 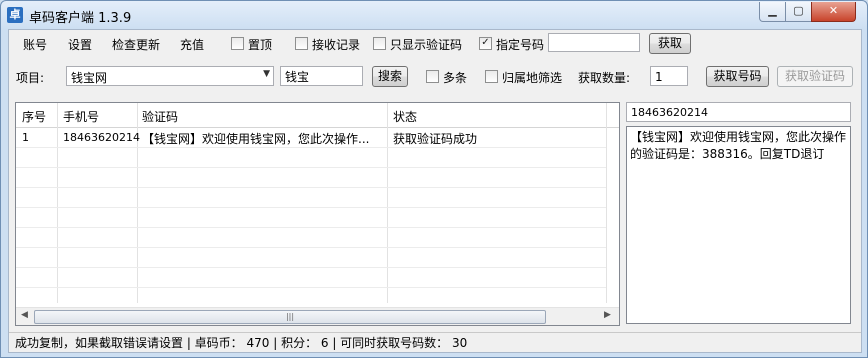 I want to click on horizontal-scrollbar: ◀ ||| ▶, so click(x=317, y=316).